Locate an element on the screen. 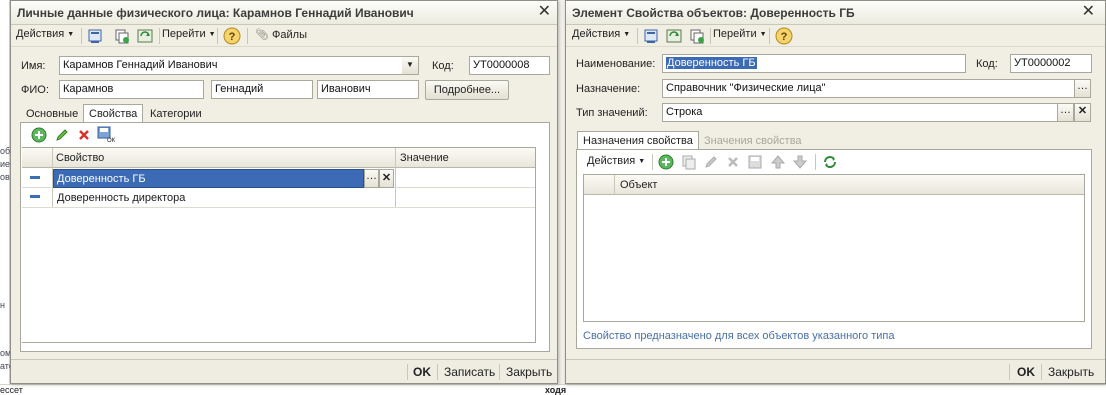 The width and height of the screenshot is (1106, 395). code-field: УТ0000008 is located at coordinates (509, 65).